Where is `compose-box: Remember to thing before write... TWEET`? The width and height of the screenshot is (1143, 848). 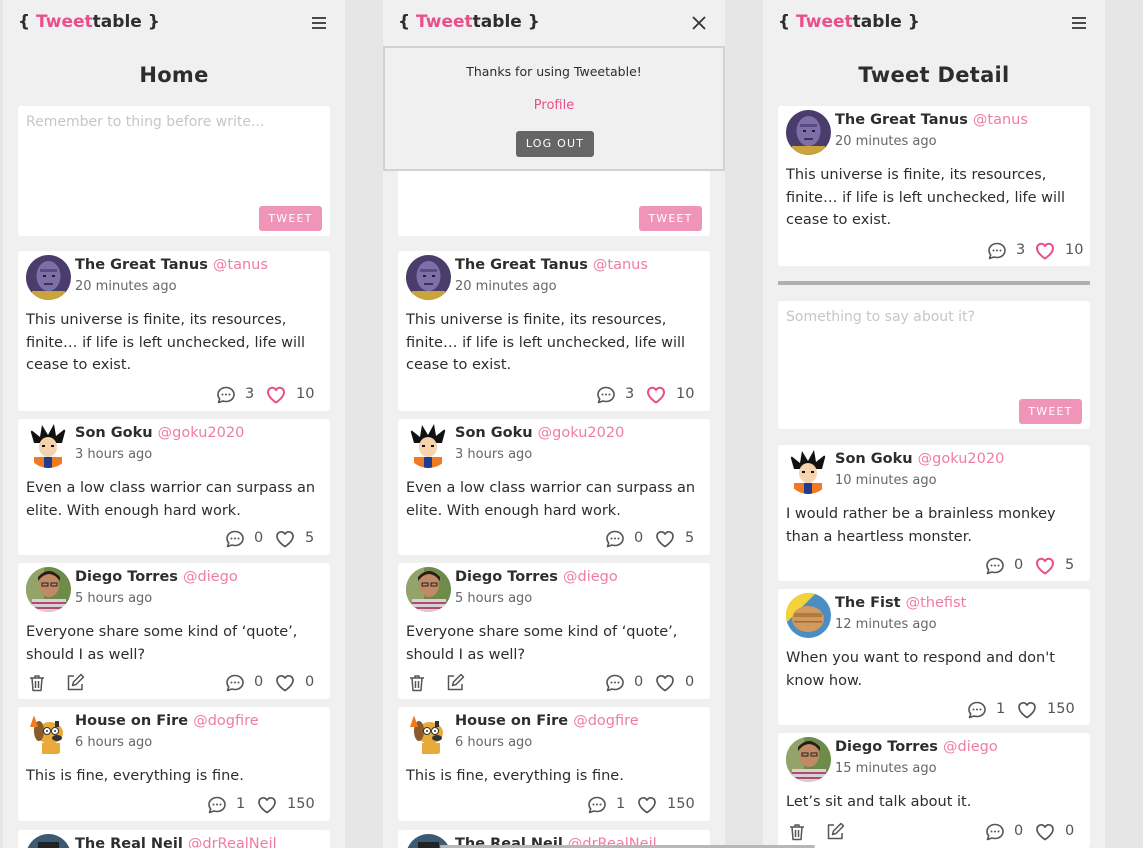 compose-box: Remember to thing before write... TWEET is located at coordinates (174, 171).